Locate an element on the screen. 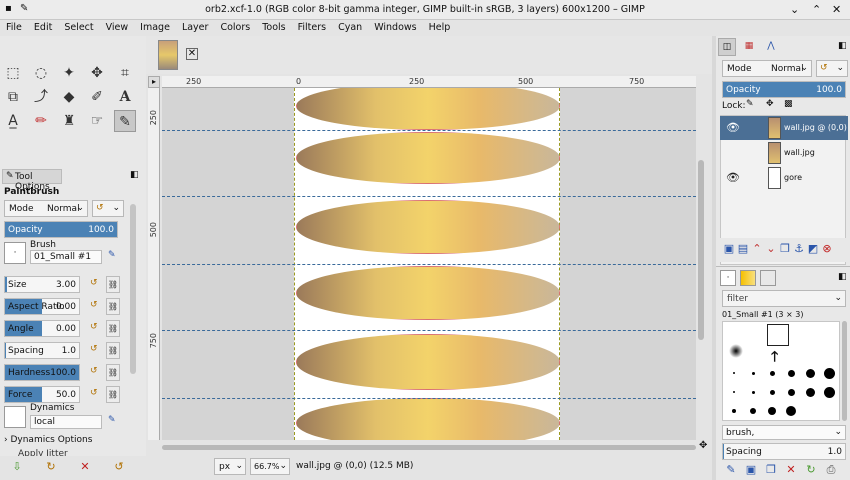  horizontal-ruler: 250 0 250 500 750 is located at coordinates (429, 82).